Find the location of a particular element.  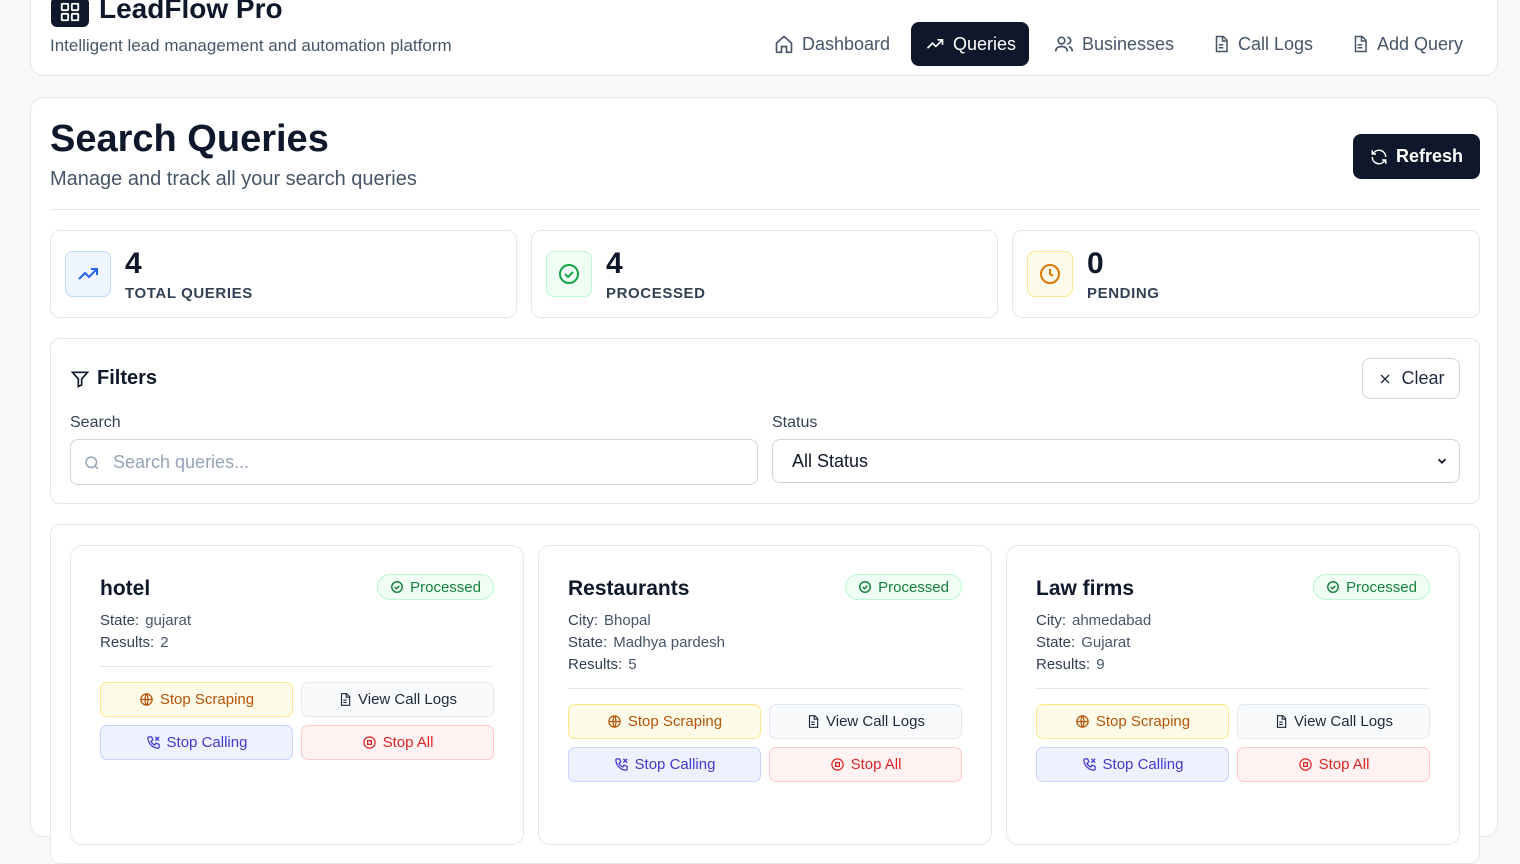

query-field: City: ahmedabad is located at coordinates (1094, 620).